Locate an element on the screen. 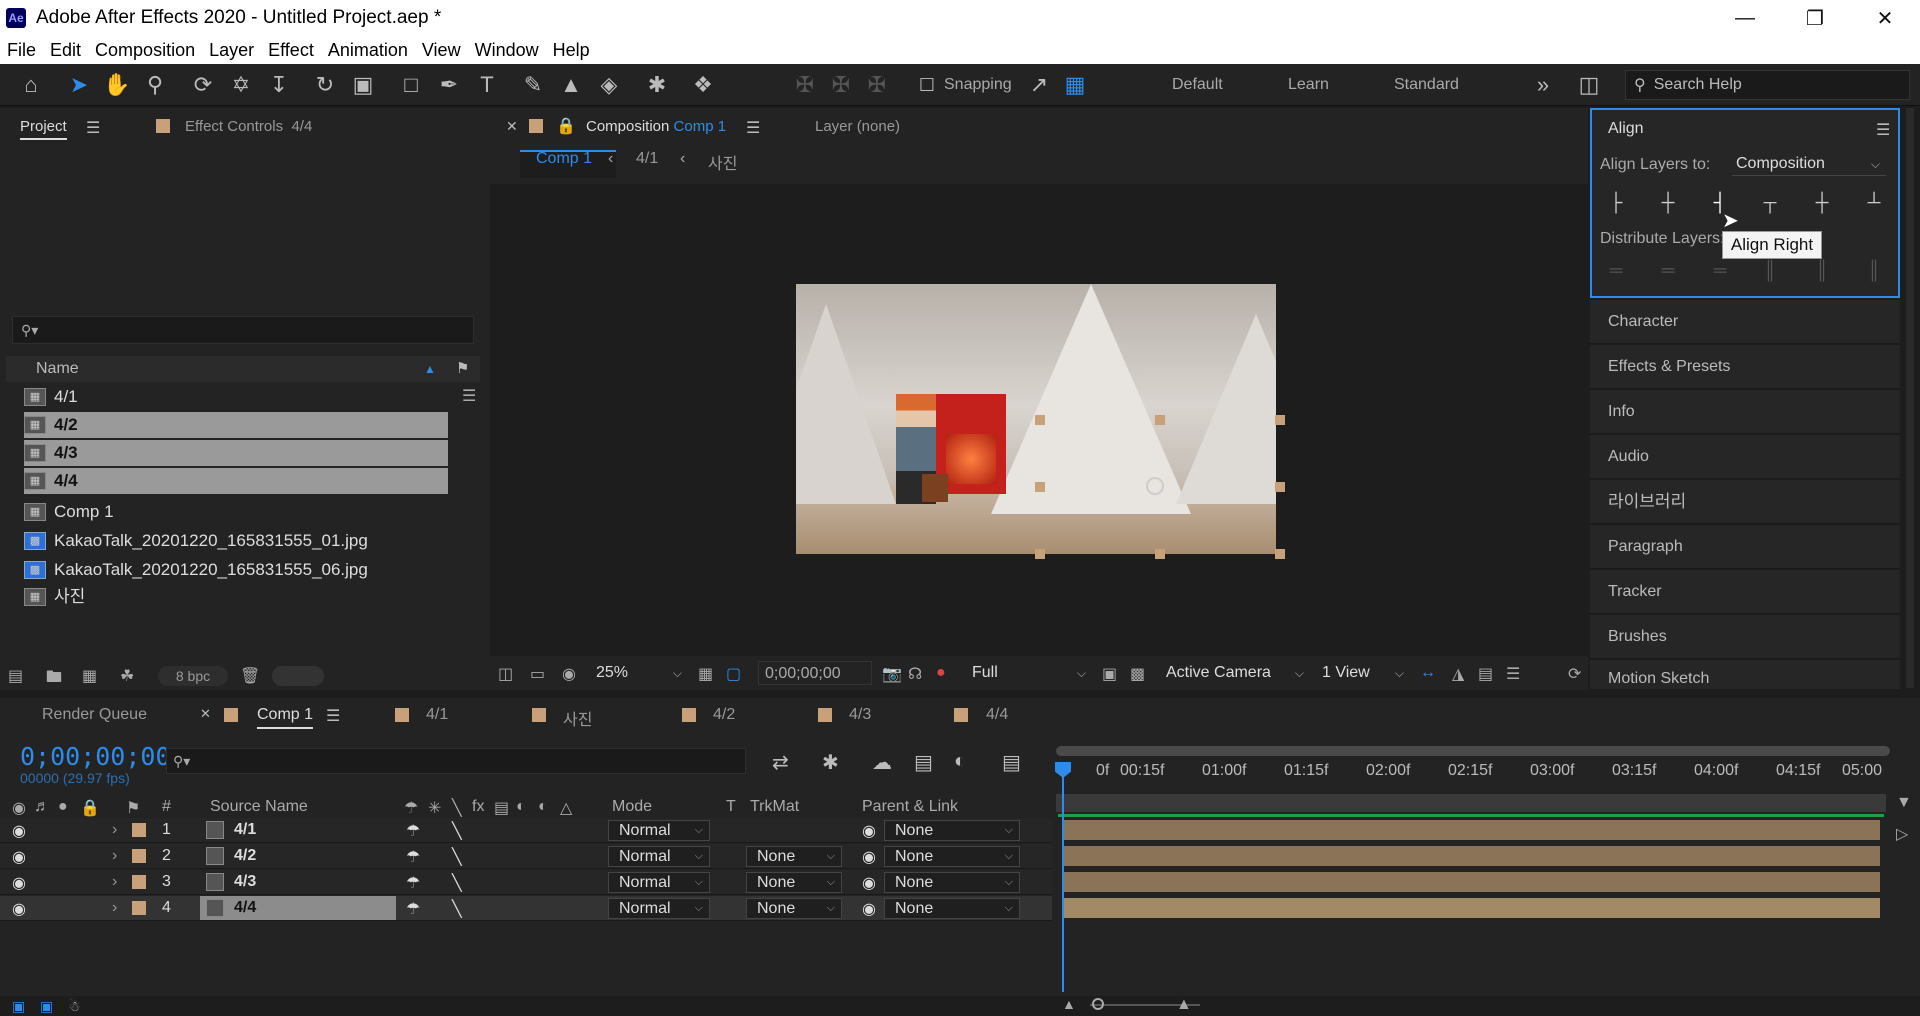  layer-duration-bar is located at coordinates (1472, 856).